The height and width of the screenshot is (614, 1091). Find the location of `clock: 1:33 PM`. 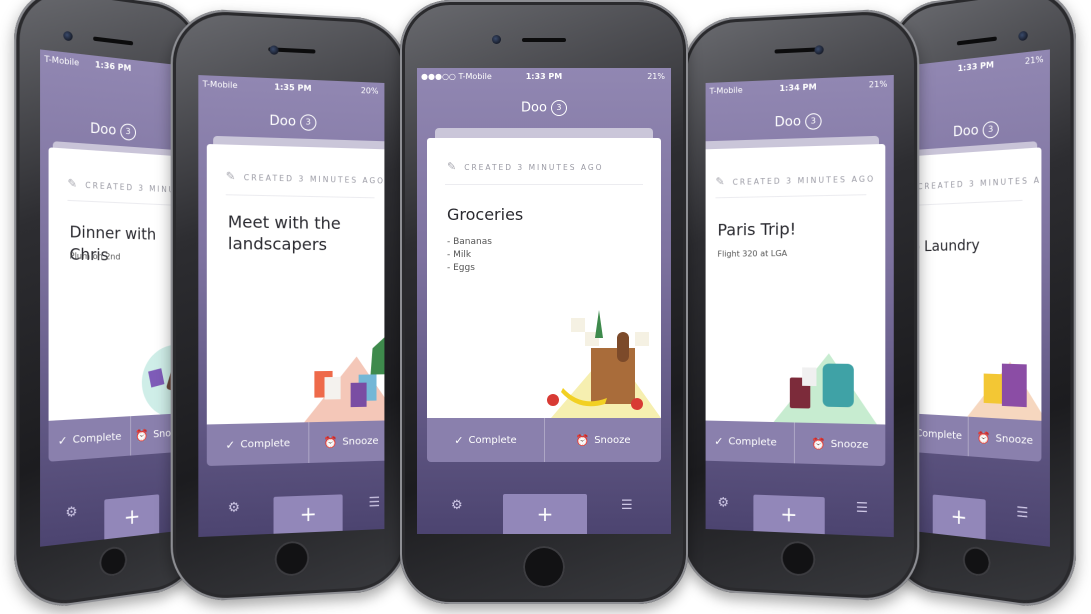

clock: 1:33 PM is located at coordinates (544, 76).